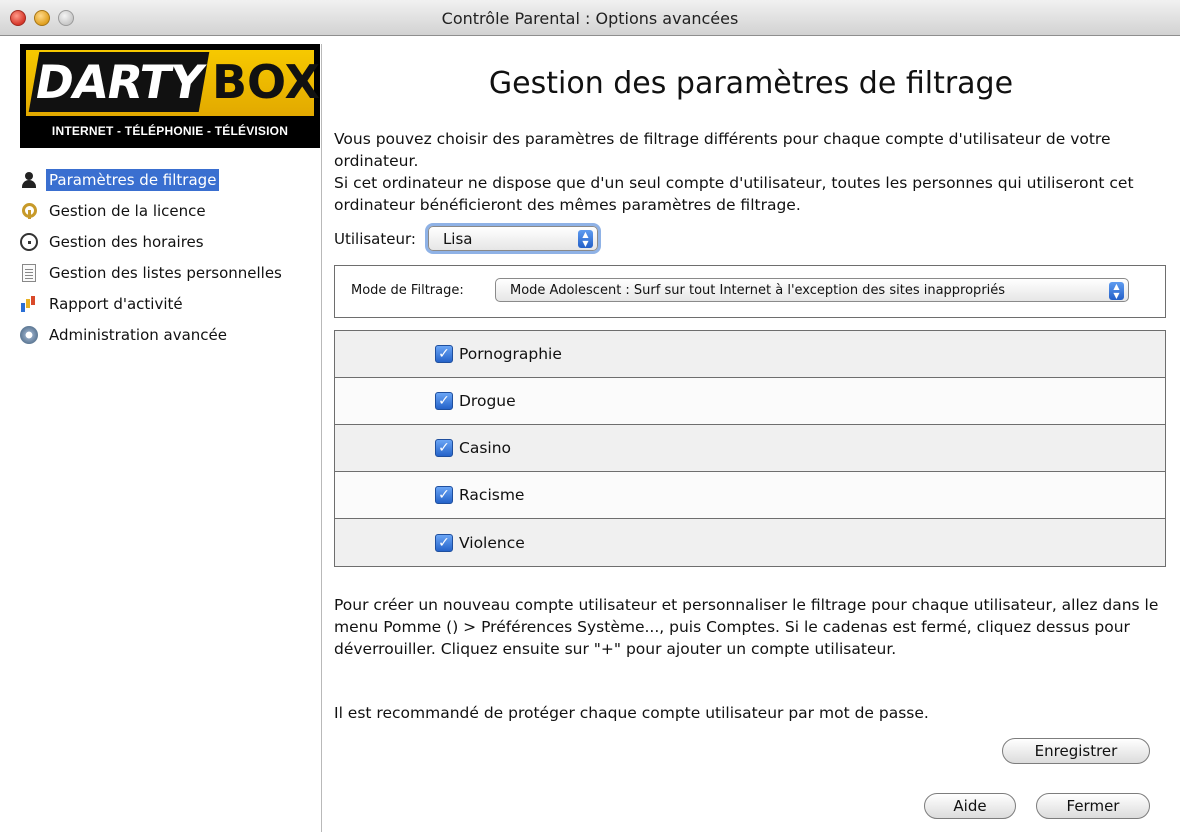 The image size is (1180, 832). What do you see at coordinates (375, 238) in the screenshot?
I see `user-label: Utilisateur:` at bounding box center [375, 238].